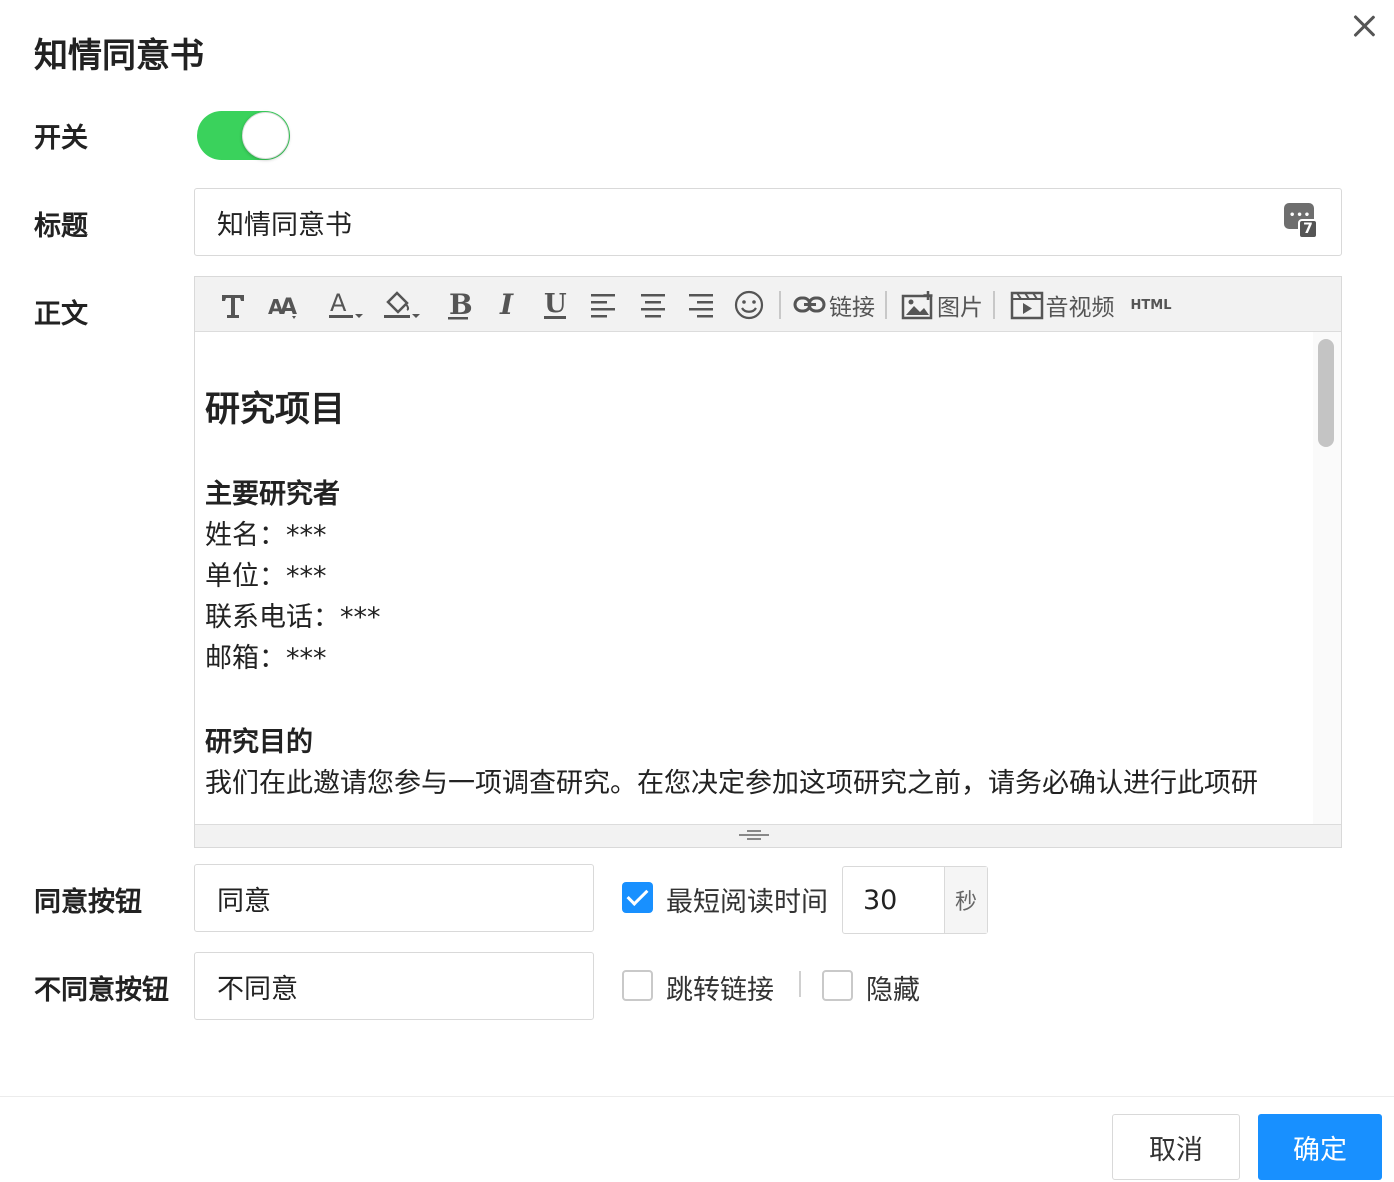  What do you see at coordinates (275, 410) in the screenshot?
I see `content-heading: 研究项目` at bounding box center [275, 410].